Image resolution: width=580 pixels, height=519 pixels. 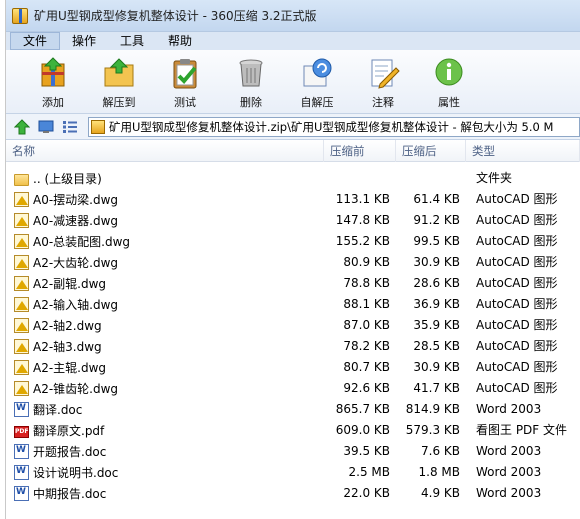 What do you see at coordinates (436, 283) in the screenshot?
I see `file-packed-size: 28.6 KB` at bounding box center [436, 283].